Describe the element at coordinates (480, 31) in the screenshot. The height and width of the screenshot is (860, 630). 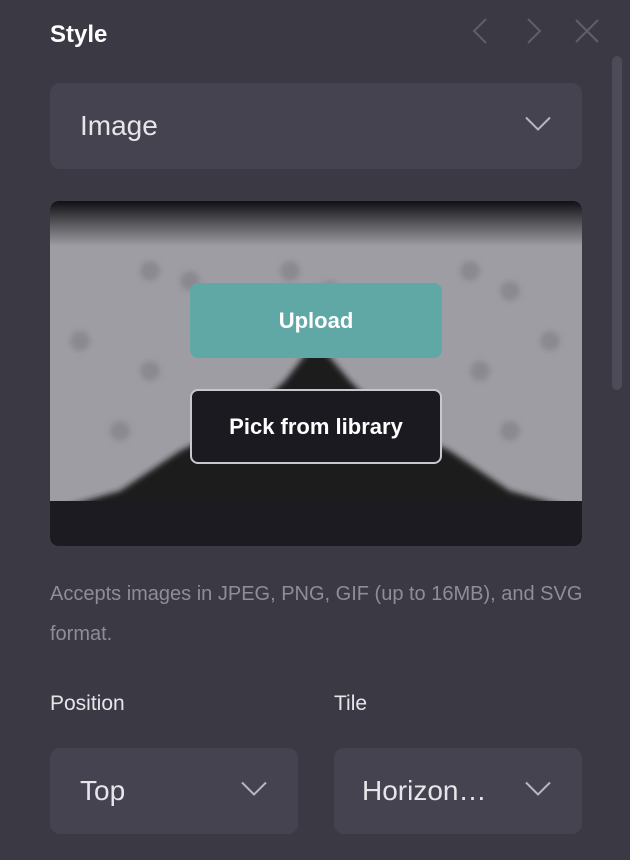
I see `chevron-left-icon` at that location.